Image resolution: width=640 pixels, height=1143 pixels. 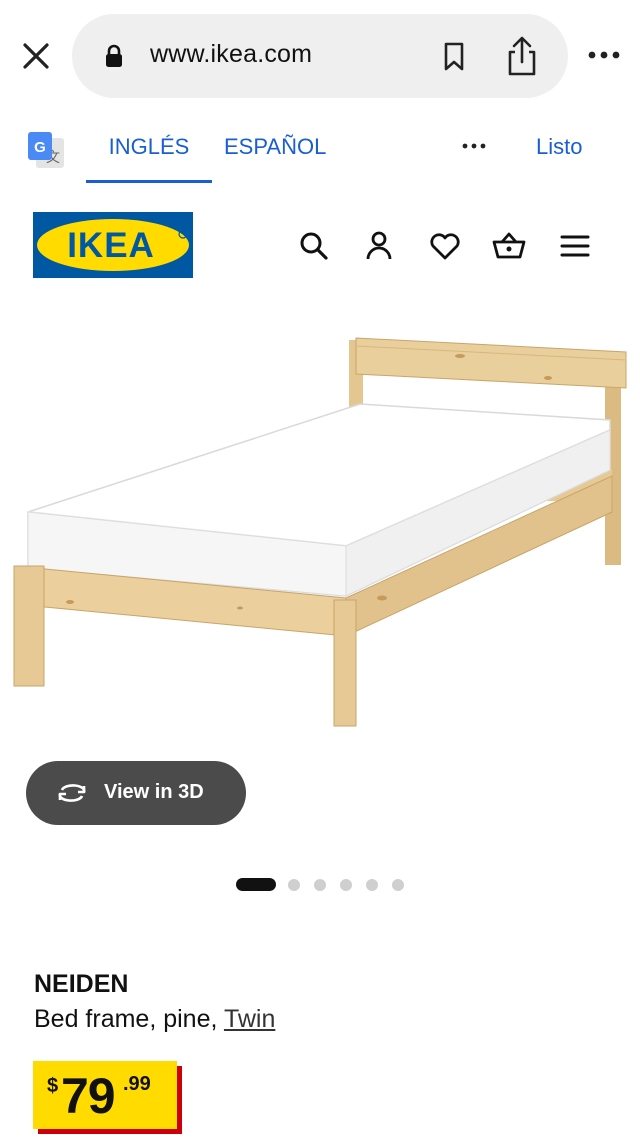 I want to click on rotate-3d-icon, so click(x=72, y=793).